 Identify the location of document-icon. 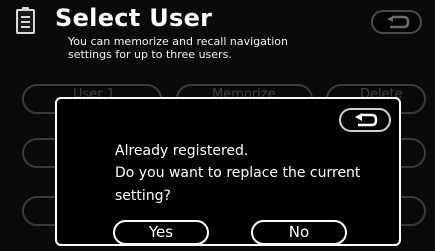
(25, 20).